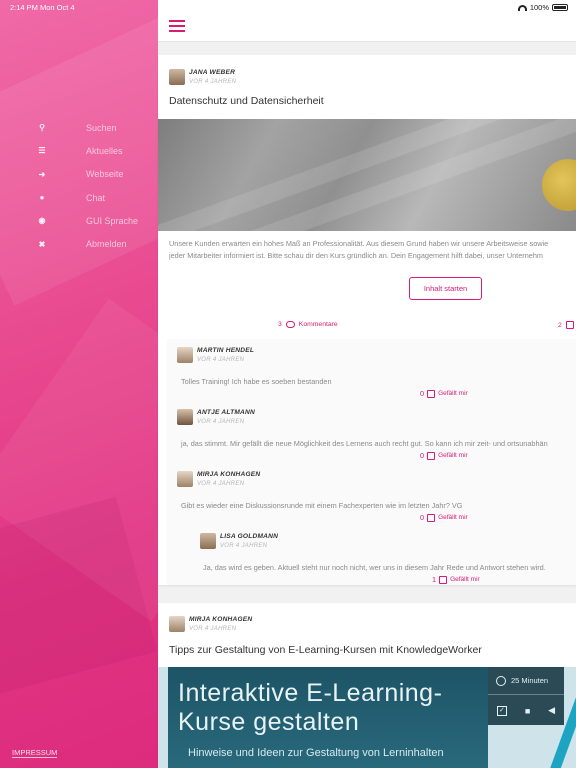  Describe the element at coordinates (42, 198) in the screenshot. I see `chat-icon: ●` at that location.